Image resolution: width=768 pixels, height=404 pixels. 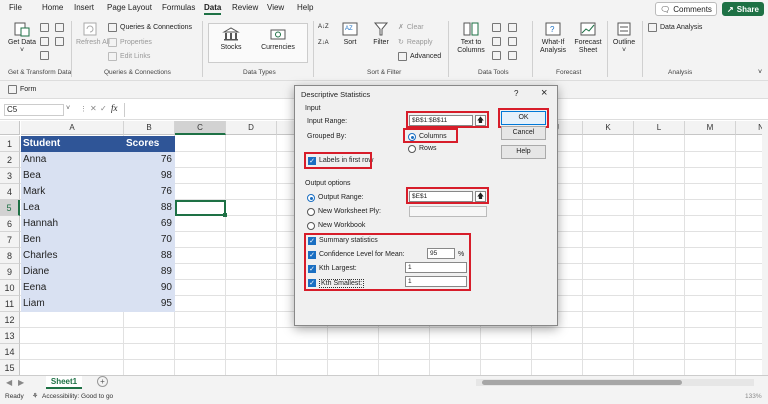 I want to click on sort-descending-button: Z↓A, so click(x=323, y=43).